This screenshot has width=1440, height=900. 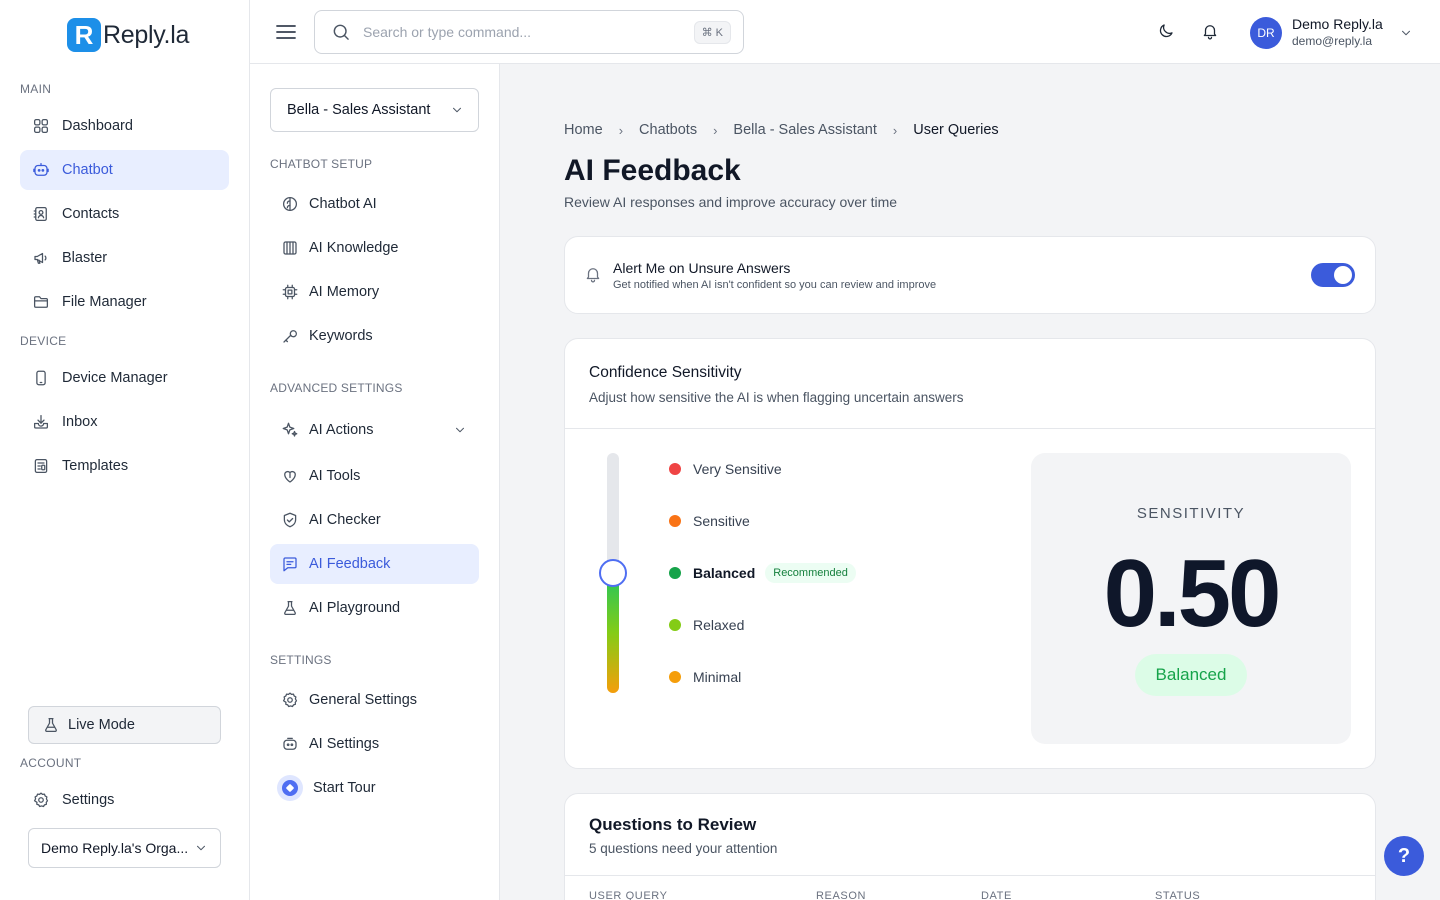 What do you see at coordinates (804, 130) in the screenshot?
I see `breadcrumb-bot: Bella - Sales Assistant` at bounding box center [804, 130].